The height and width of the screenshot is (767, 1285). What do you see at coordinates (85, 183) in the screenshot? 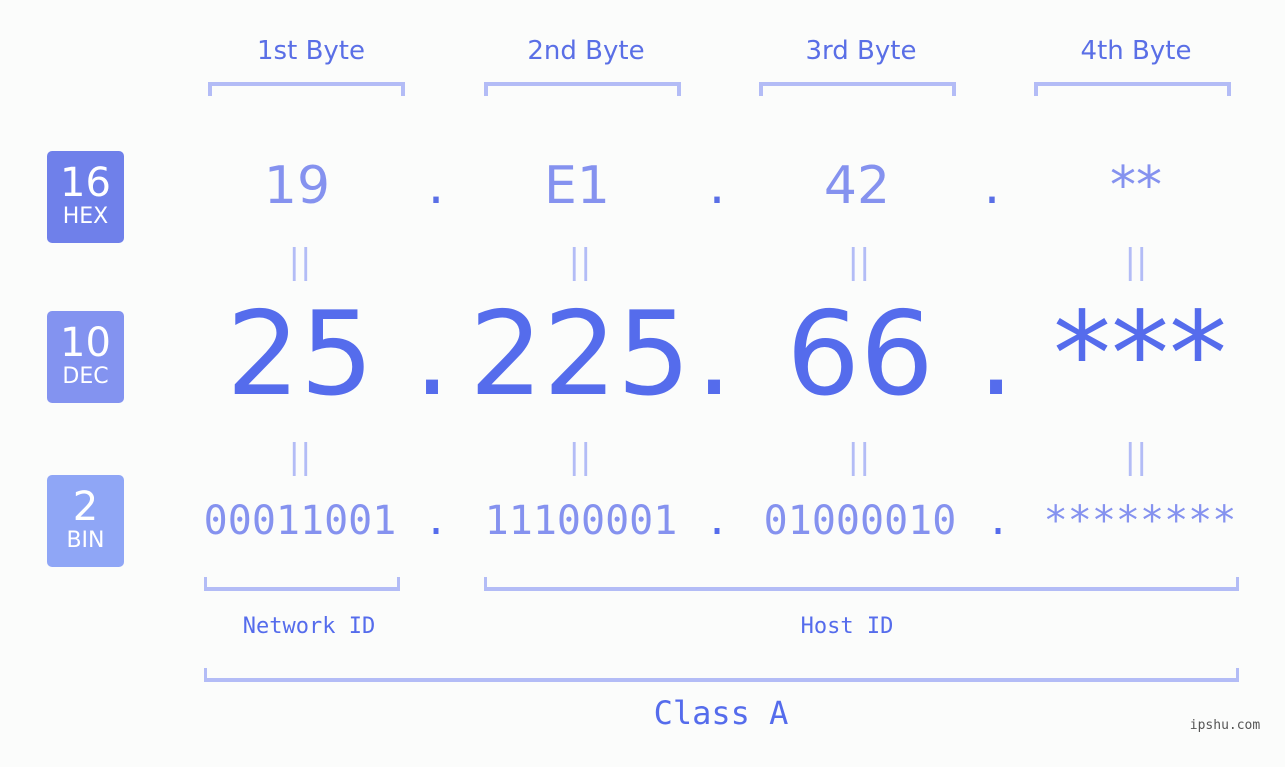
I see `hex-badge-number: 16` at bounding box center [85, 183].